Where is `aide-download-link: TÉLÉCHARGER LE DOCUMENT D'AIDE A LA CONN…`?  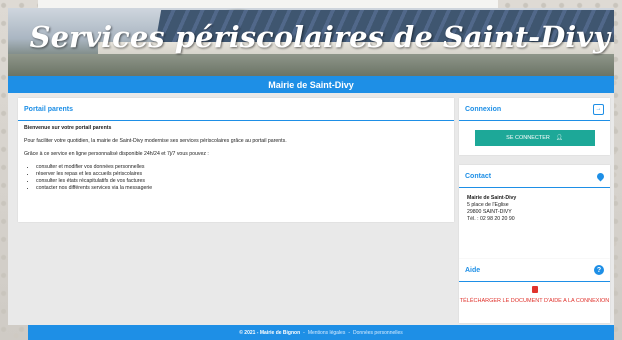 aide-download-link: TÉLÉCHARGER LE DOCUMENT D'AIDE A LA CONN… is located at coordinates (534, 301).